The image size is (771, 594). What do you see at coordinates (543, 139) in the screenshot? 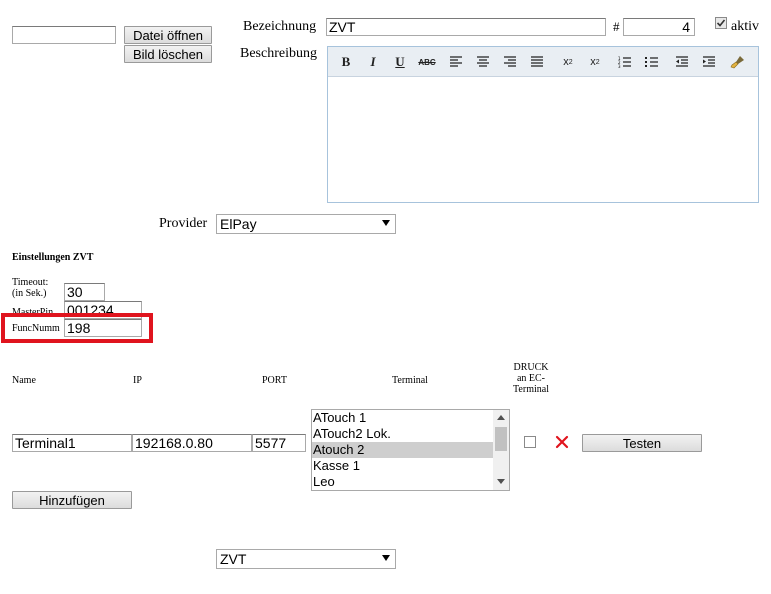
I see `editor-content` at bounding box center [543, 139].